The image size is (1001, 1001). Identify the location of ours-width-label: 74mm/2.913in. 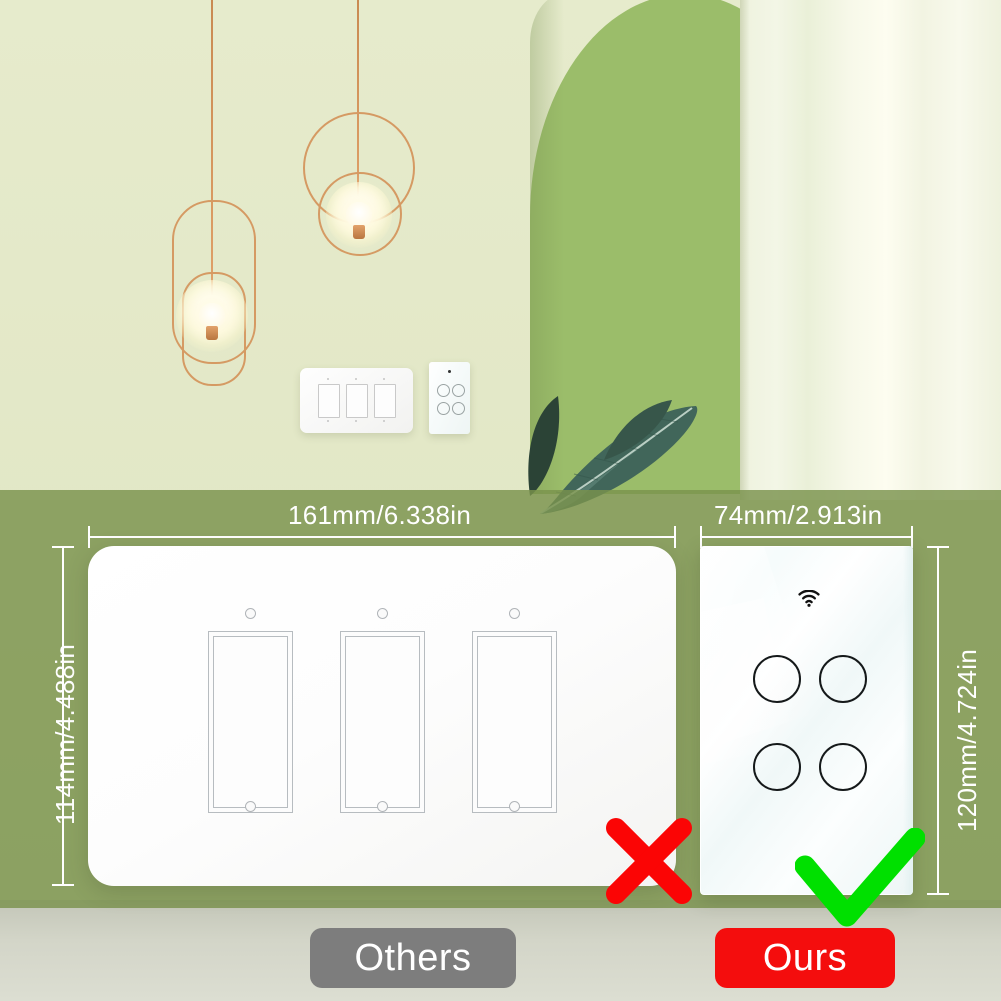
(798, 515).